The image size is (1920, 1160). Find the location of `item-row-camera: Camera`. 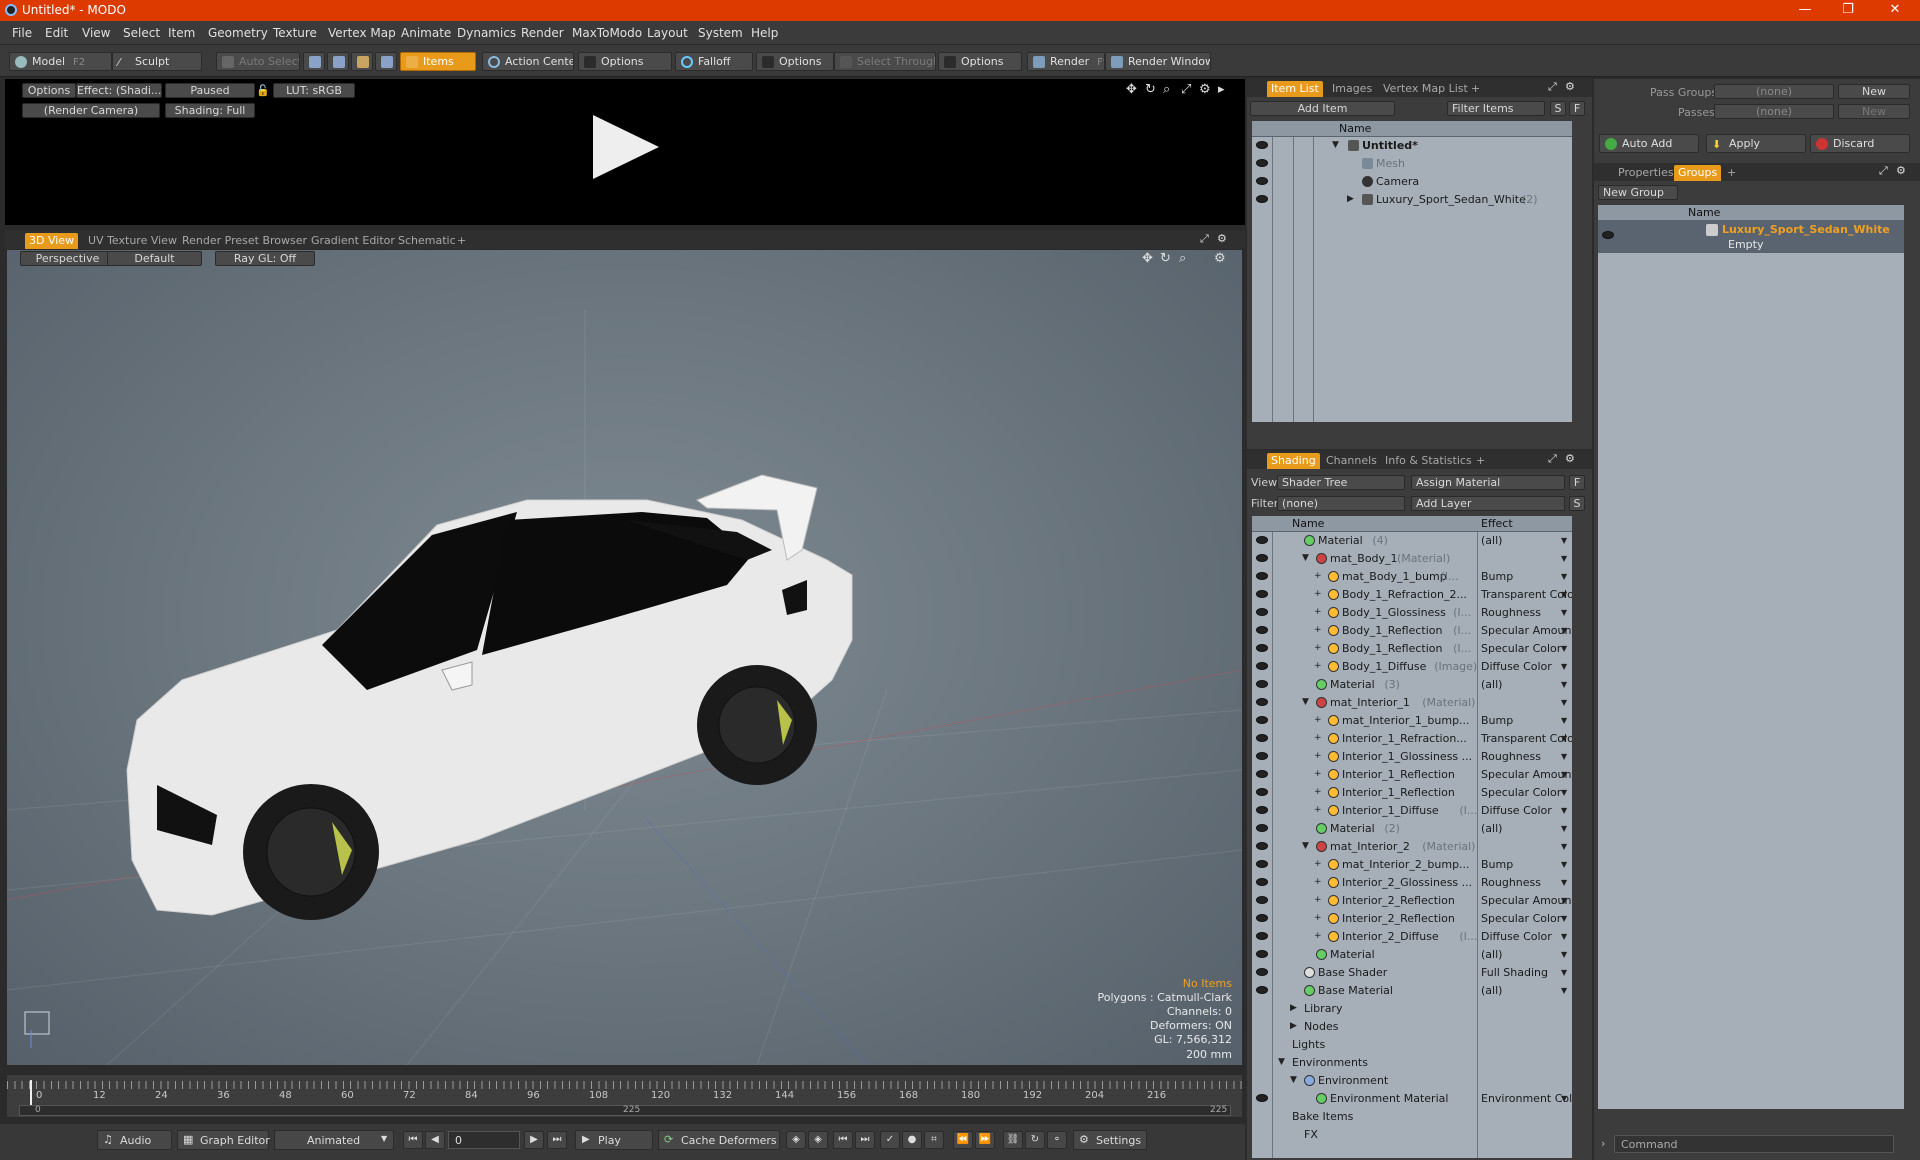

item-row-camera: Camera is located at coordinates (1412, 182).